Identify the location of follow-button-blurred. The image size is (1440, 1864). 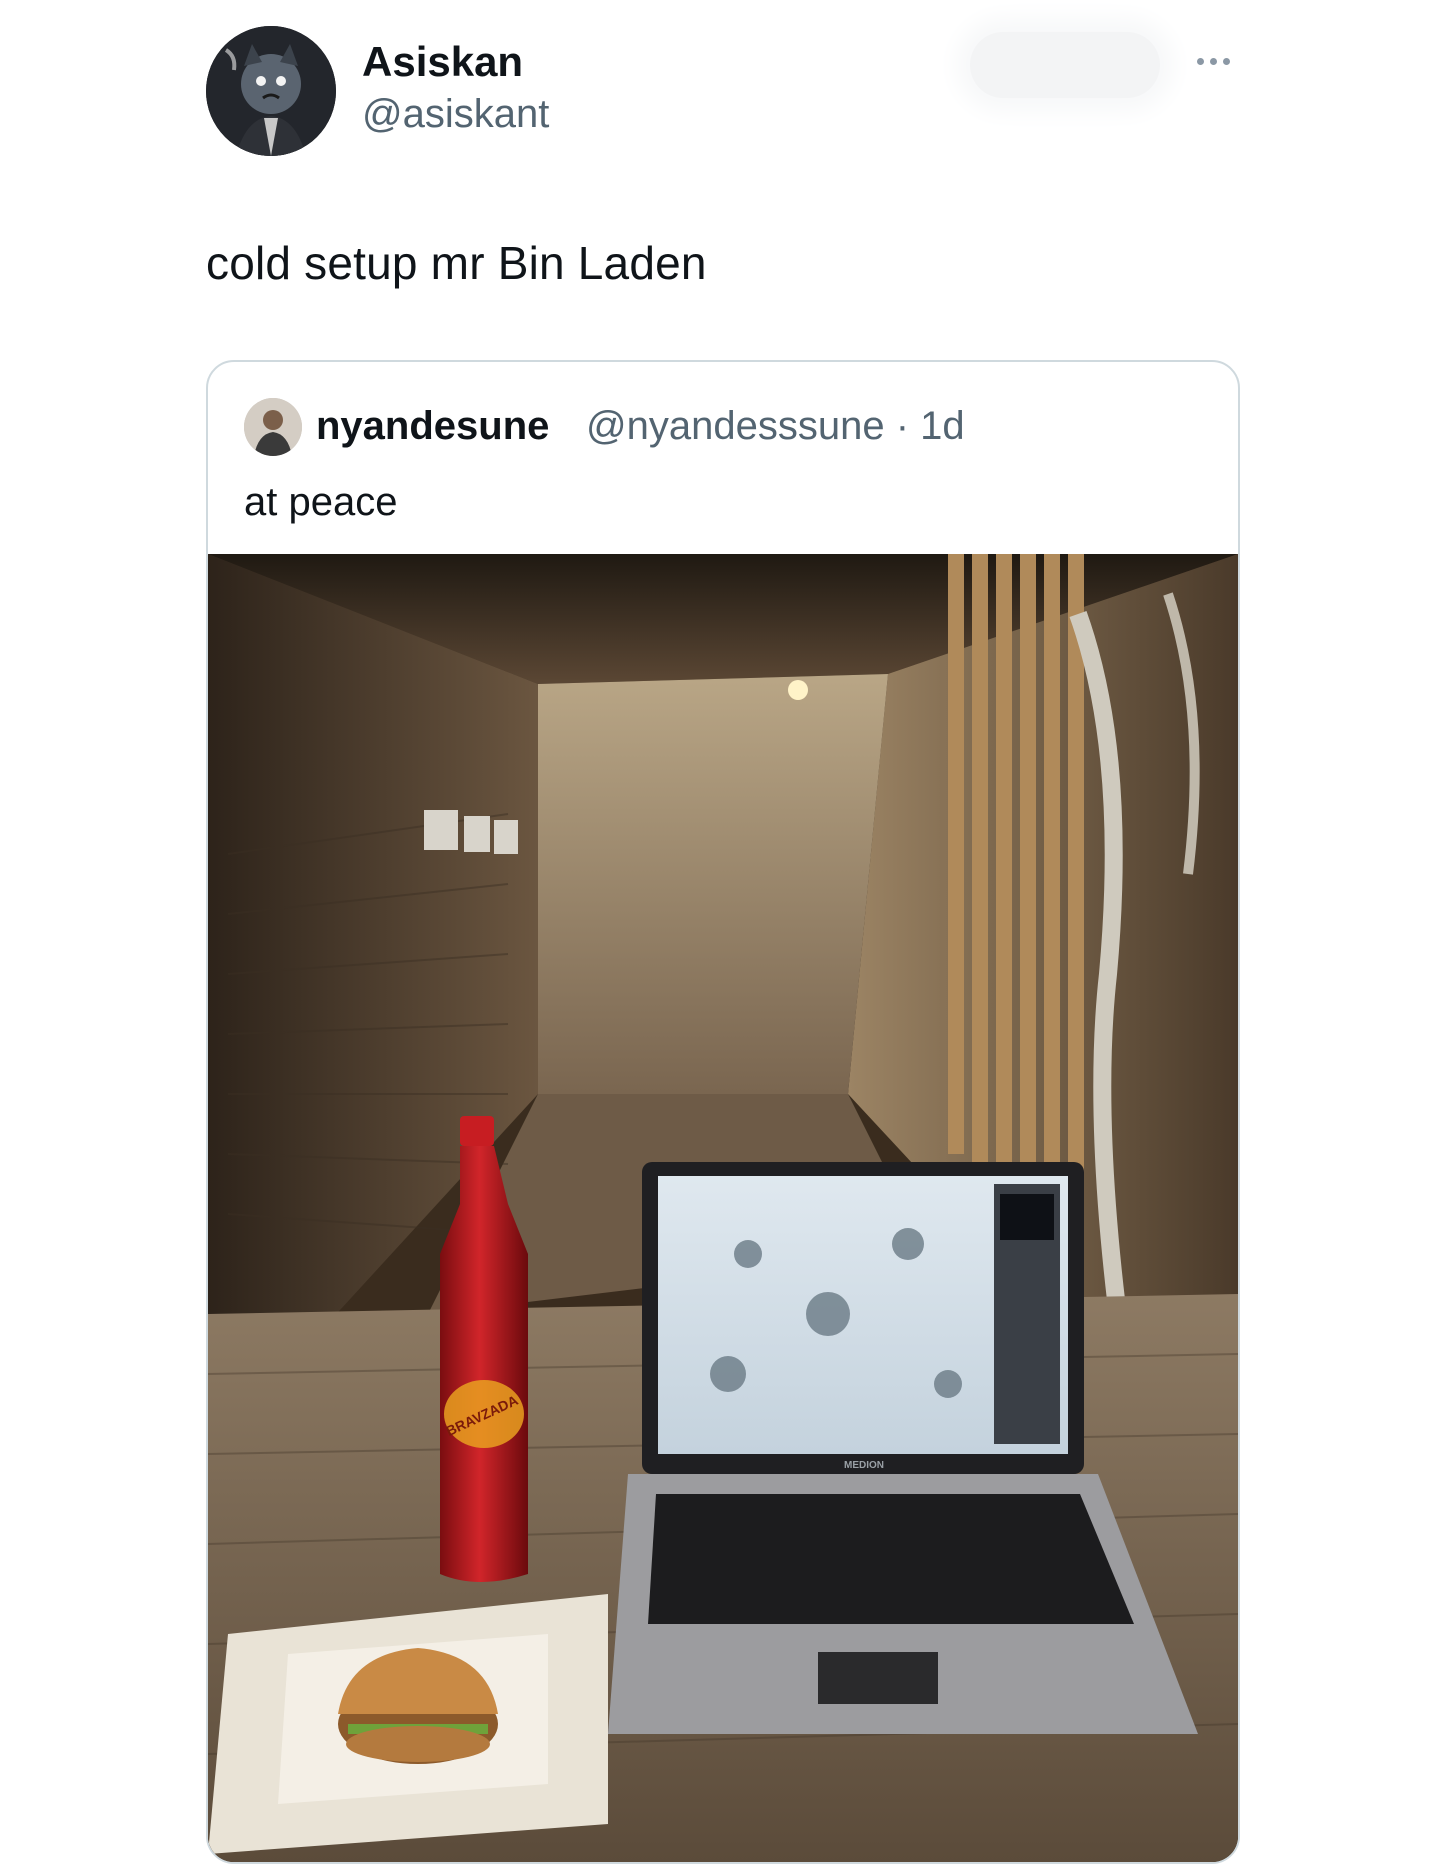
(1065, 65).